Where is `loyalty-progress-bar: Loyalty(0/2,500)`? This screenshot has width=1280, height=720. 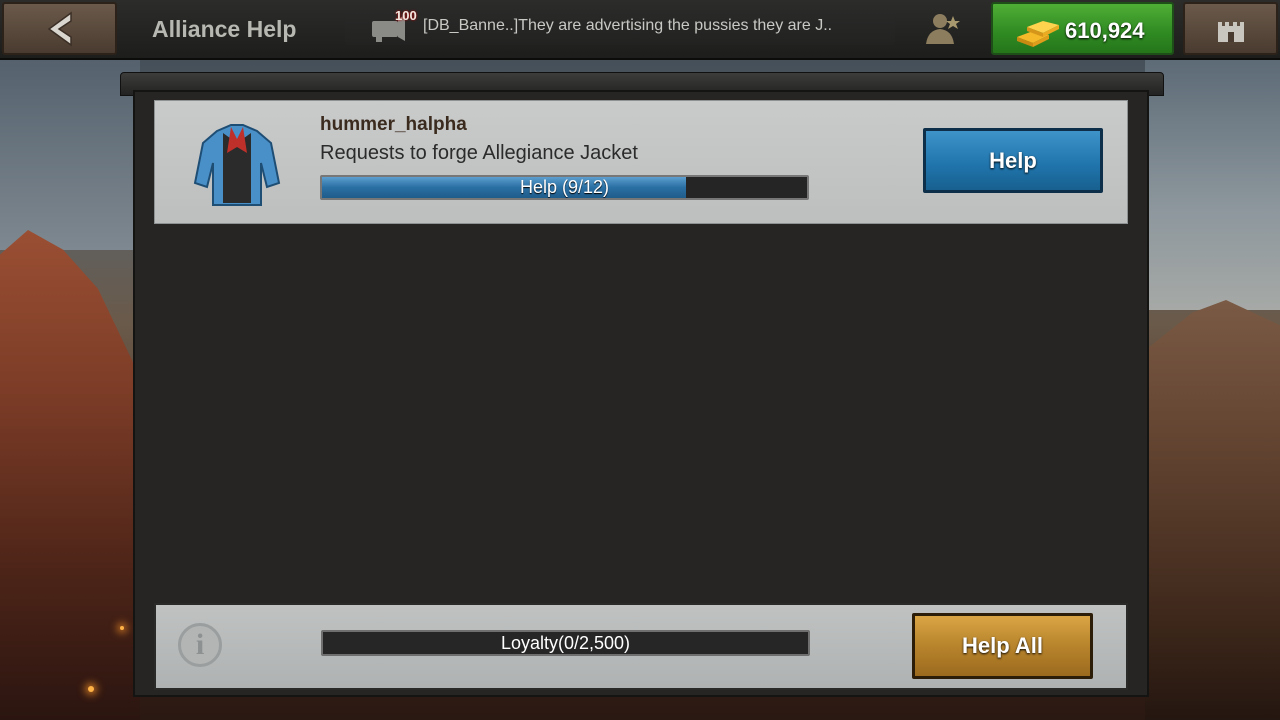
loyalty-progress-bar: Loyalty(0/2,500) is located at coordinates (565, 643).